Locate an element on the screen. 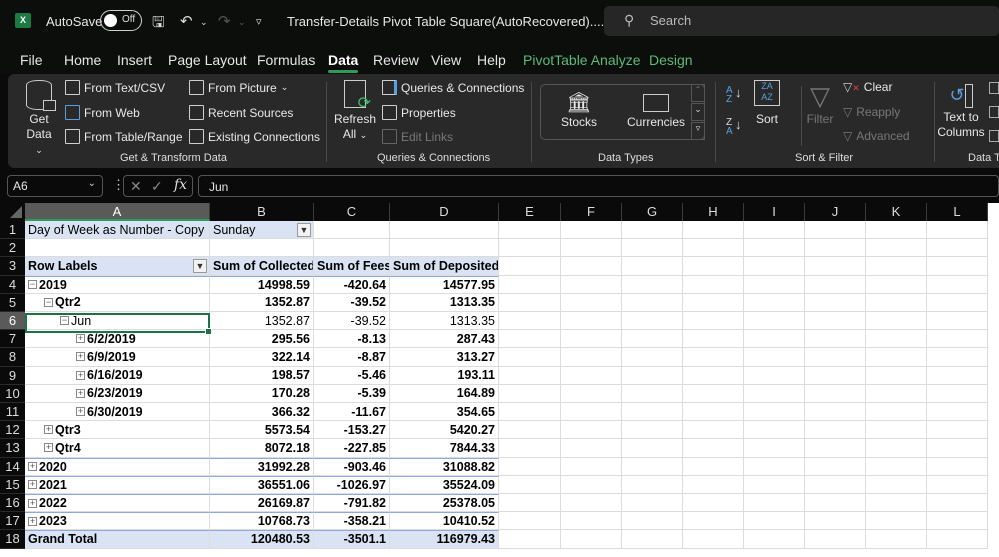 This screenshot has width=999, height=557. expand-icon: + is located at coordinates (32, 521).